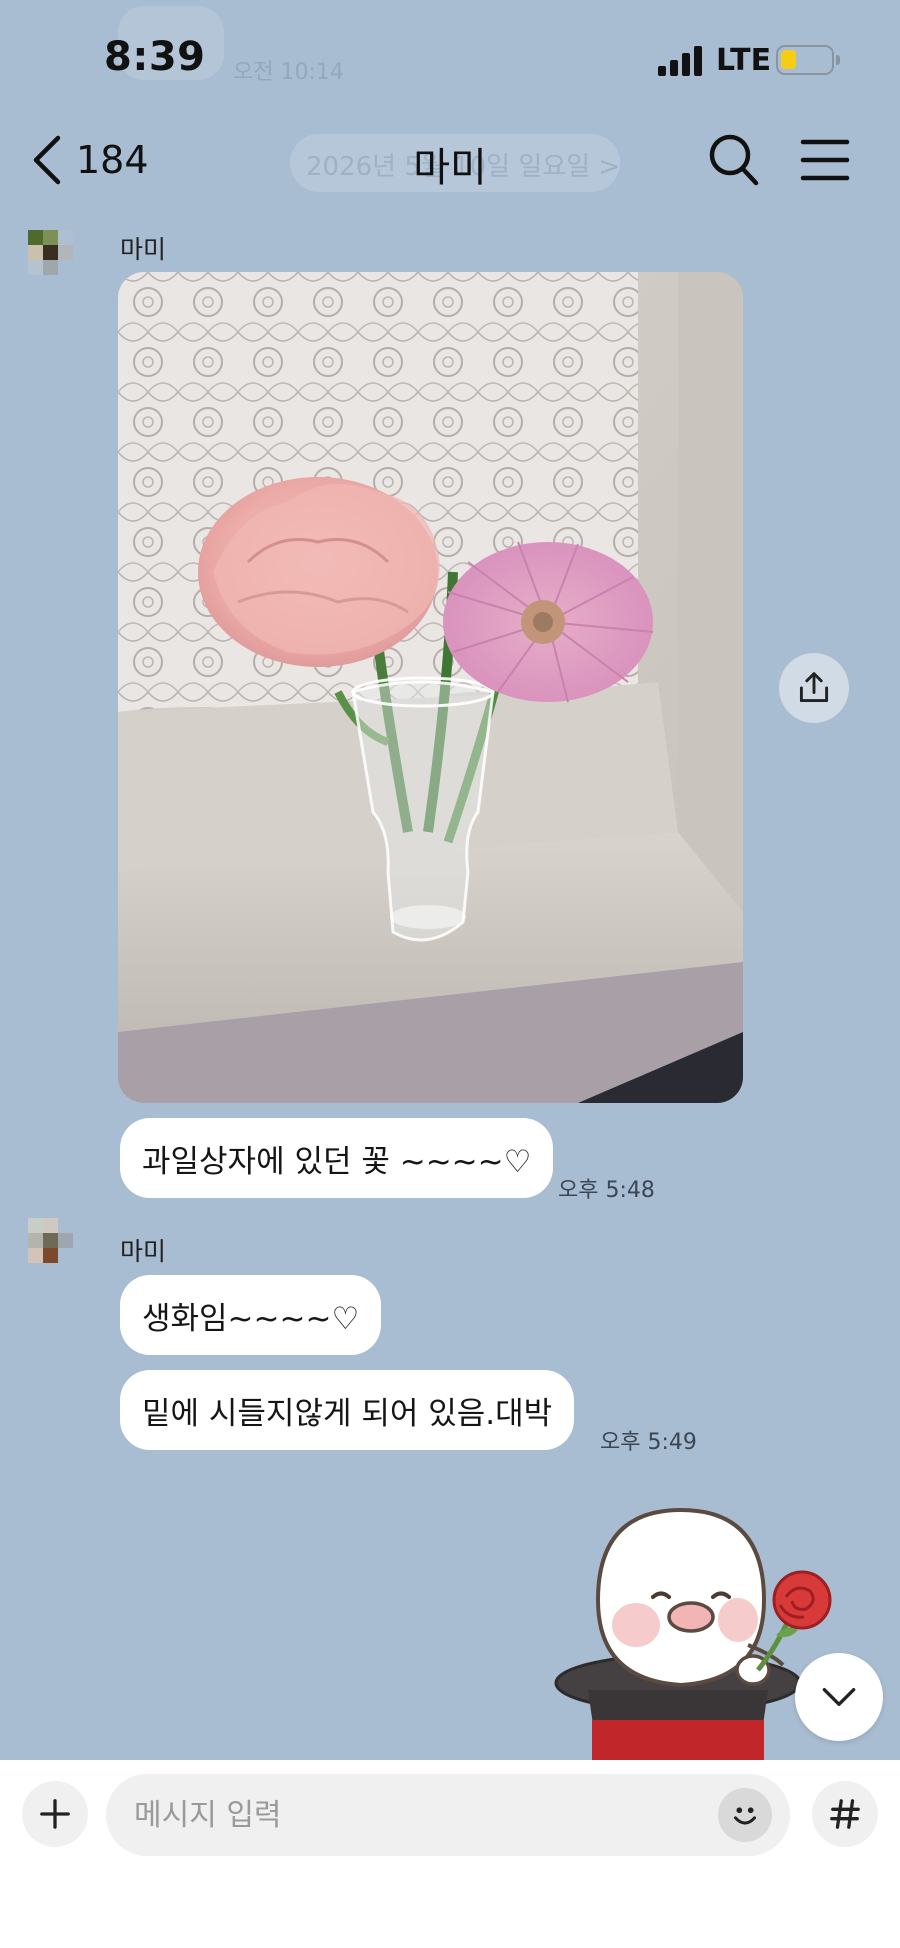 Image resolution: width=900 pixels, height=1948 pixels. Describe the element at coordinates (347, 1410) in the screenshot. I see `message-bubble: 밑에 시들지않게 되어 있음.대박` at that location.